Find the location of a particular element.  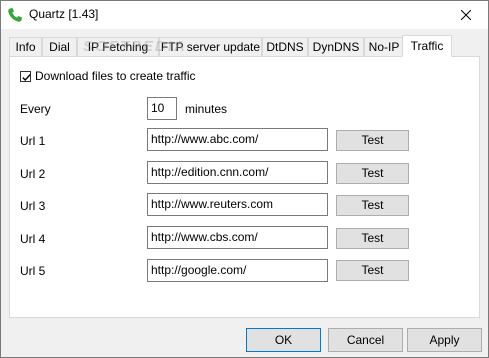

close-button is located at coordinates (466, 15).